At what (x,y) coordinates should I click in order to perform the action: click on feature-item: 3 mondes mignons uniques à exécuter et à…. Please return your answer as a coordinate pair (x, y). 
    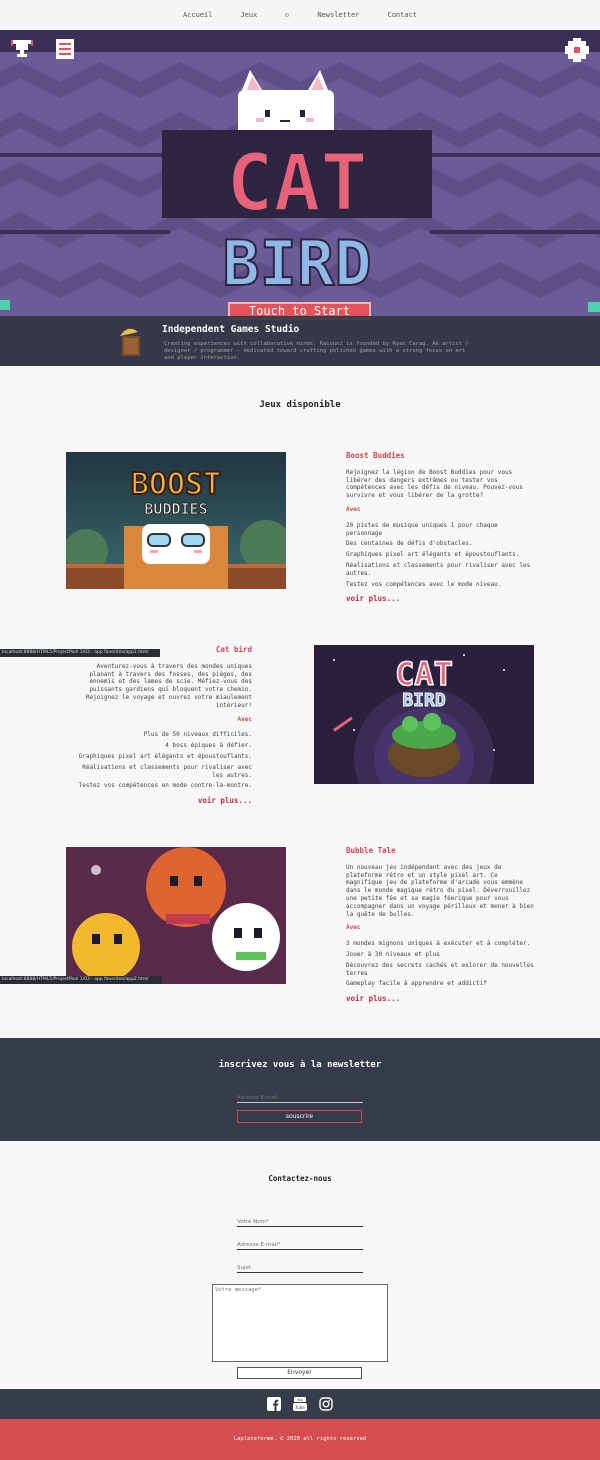
    Looking at the image, I should click on (438, 944).